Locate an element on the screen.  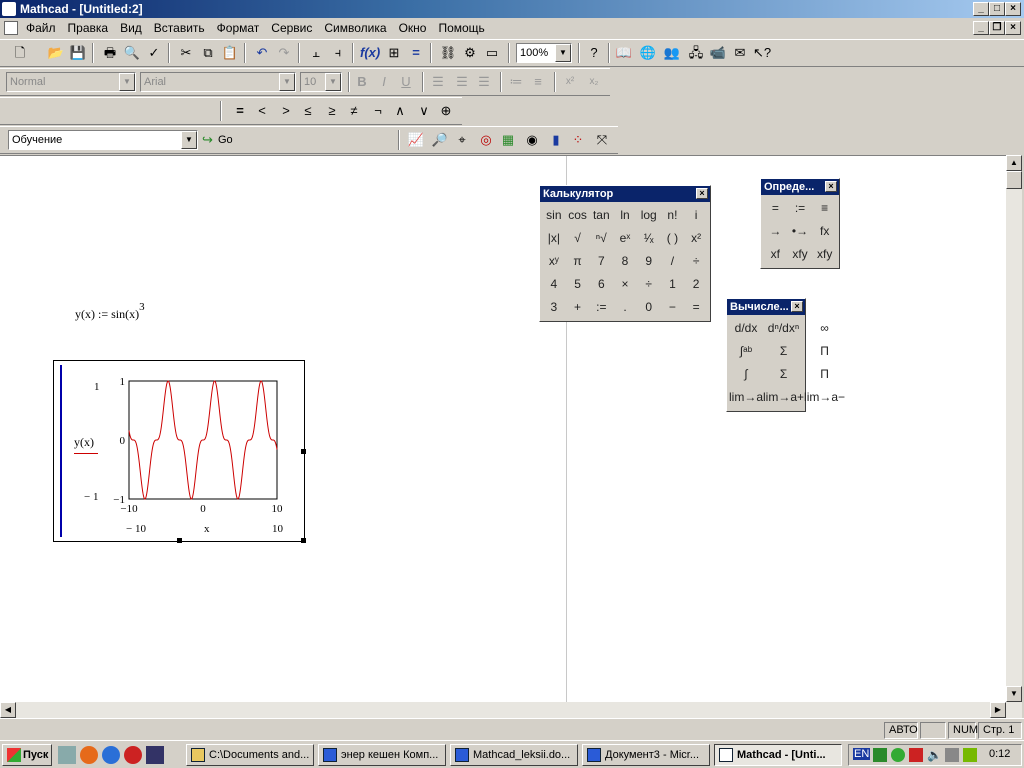
style-select: Normal ▼ is located at coordinates (71, 82).